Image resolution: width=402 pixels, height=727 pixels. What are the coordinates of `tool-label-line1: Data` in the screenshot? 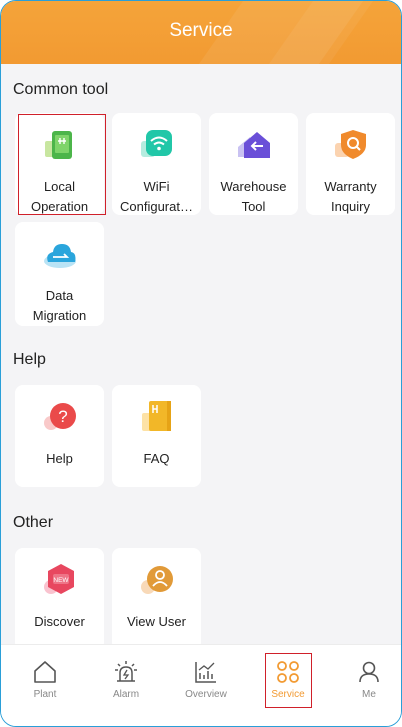 It's located at (59, 295).